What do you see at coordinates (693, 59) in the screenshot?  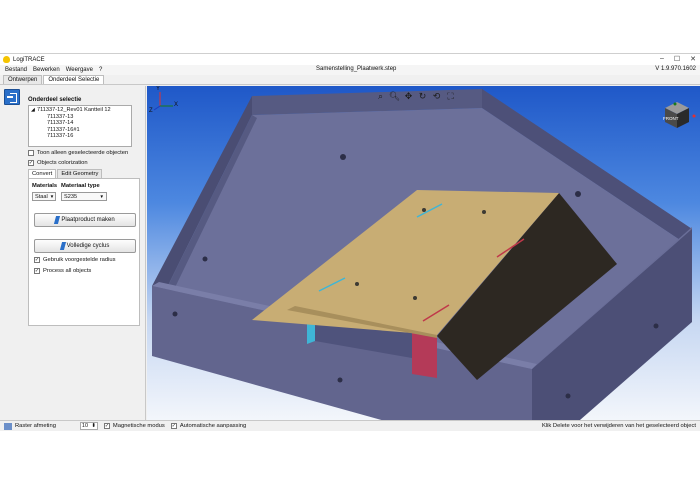 I see `close-icon: ✕` at bounding box center [693, 59].